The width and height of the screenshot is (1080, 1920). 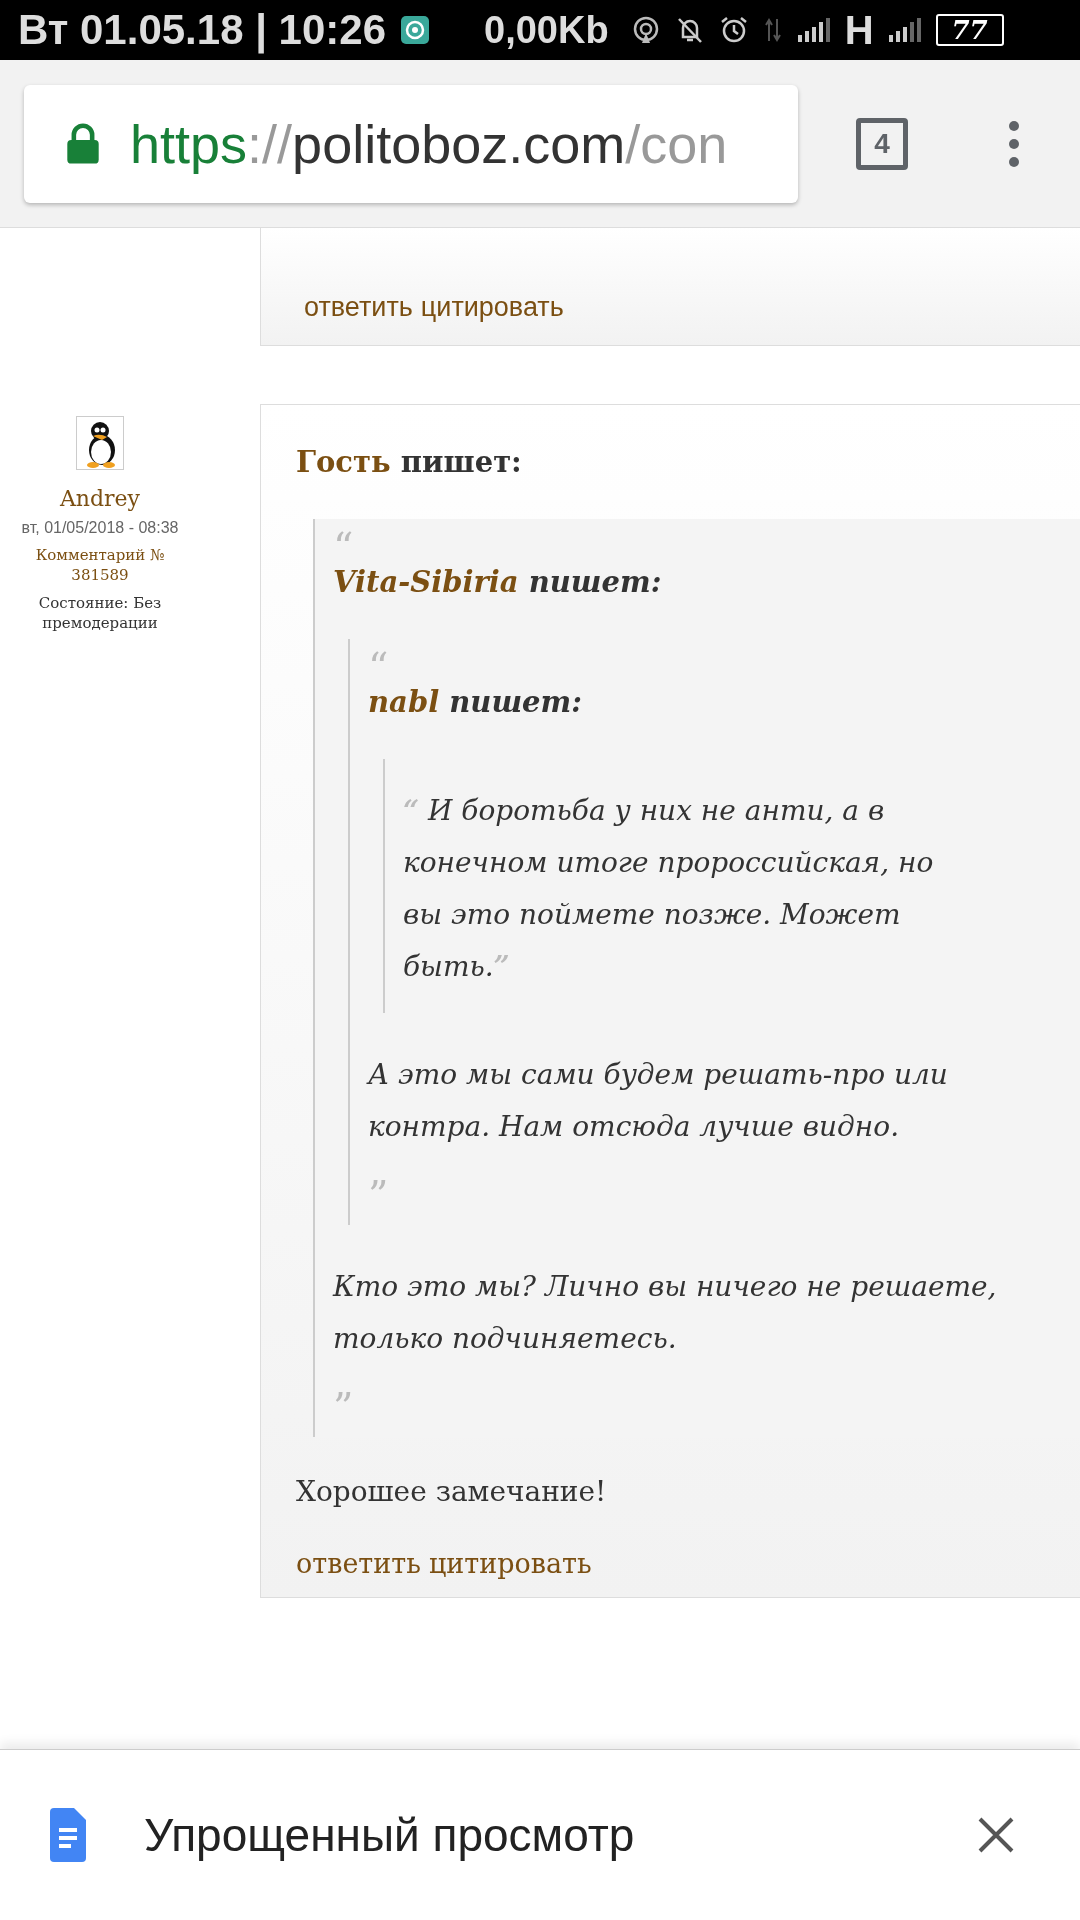 What do you see at coordinates (100, 565) in the screenshot?
I see `comment-number-link: Комментарий № 381589` at bounding box center [100, 565].